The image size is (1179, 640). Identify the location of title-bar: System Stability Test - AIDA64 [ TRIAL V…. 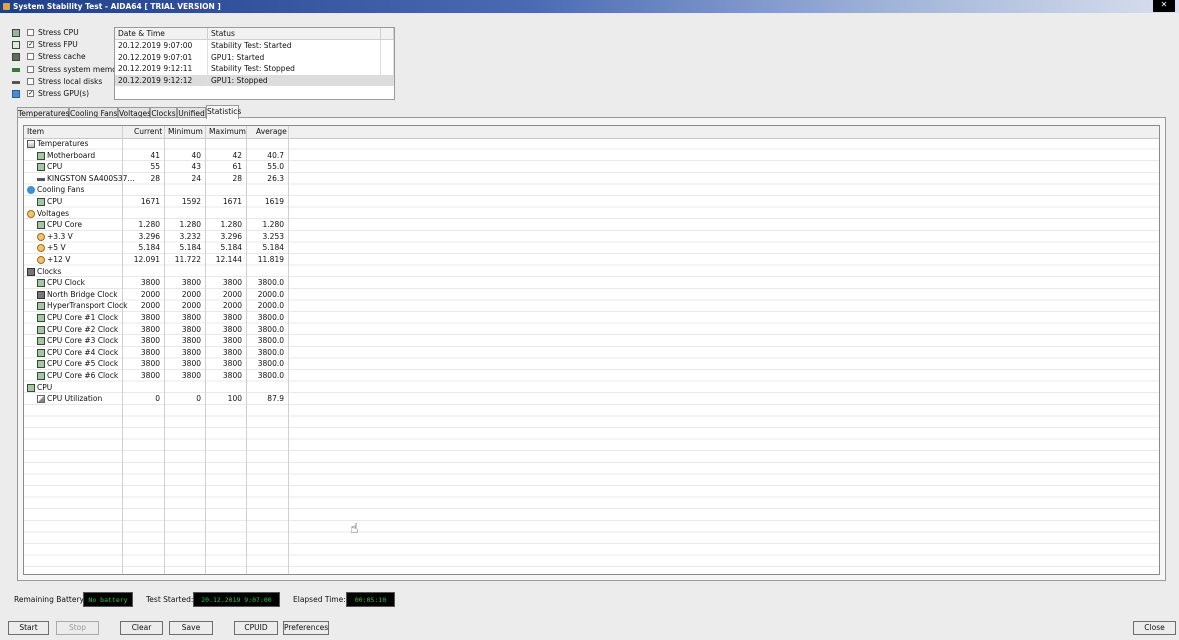
(589, 6).